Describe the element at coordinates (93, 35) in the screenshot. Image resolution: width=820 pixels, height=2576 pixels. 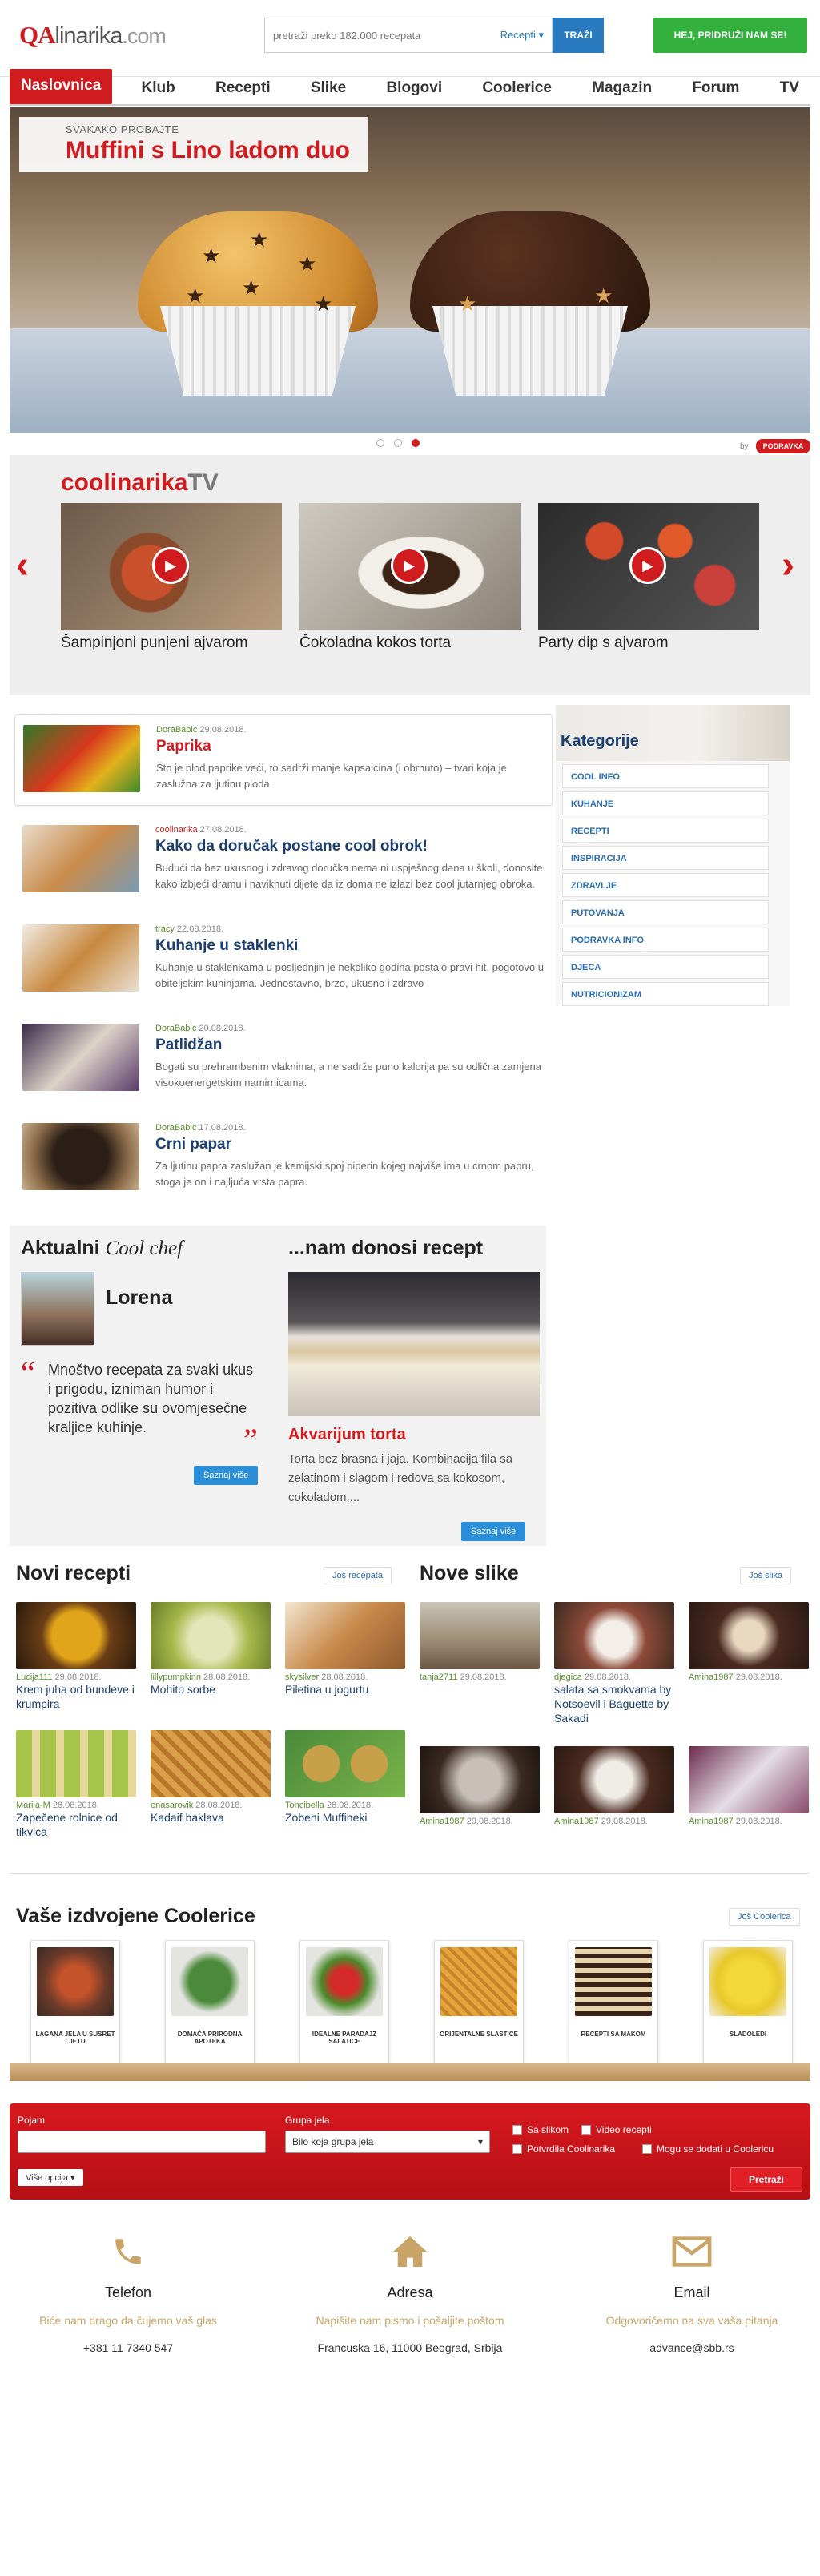
I see `site-logo: QAlinarika.com` at that location.